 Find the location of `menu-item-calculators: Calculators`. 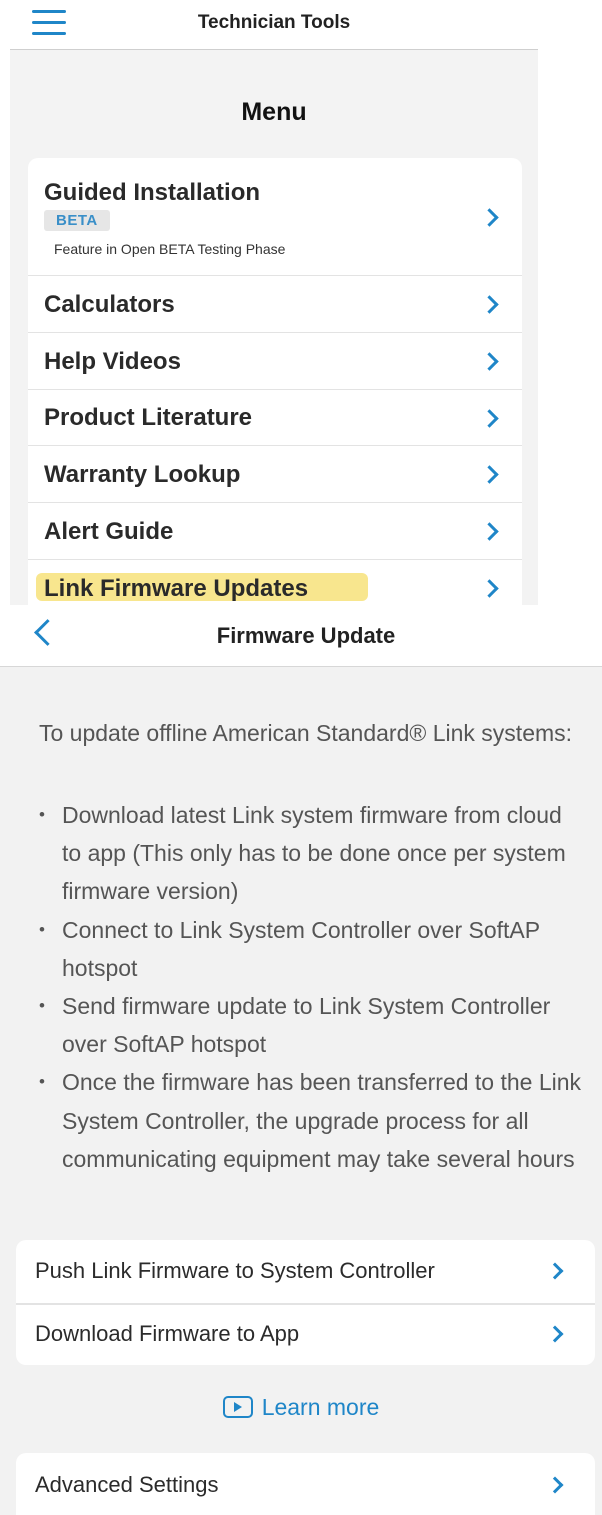

menu-item-calculators: Calculators is located at coordinates (275, 304).